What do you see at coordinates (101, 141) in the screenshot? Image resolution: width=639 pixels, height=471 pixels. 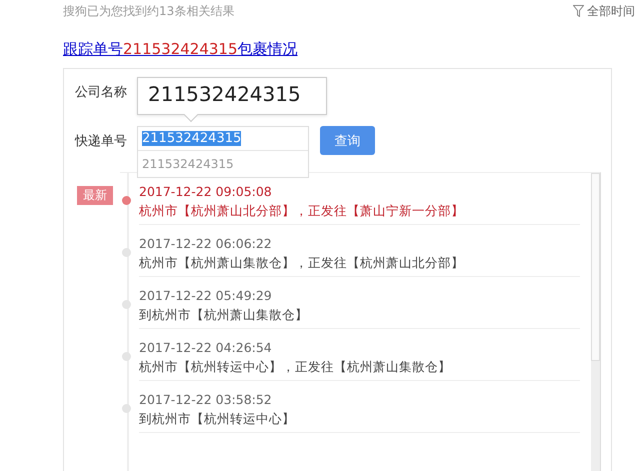 I see `number-label: 快递单号` at bounding box center [101, 141].